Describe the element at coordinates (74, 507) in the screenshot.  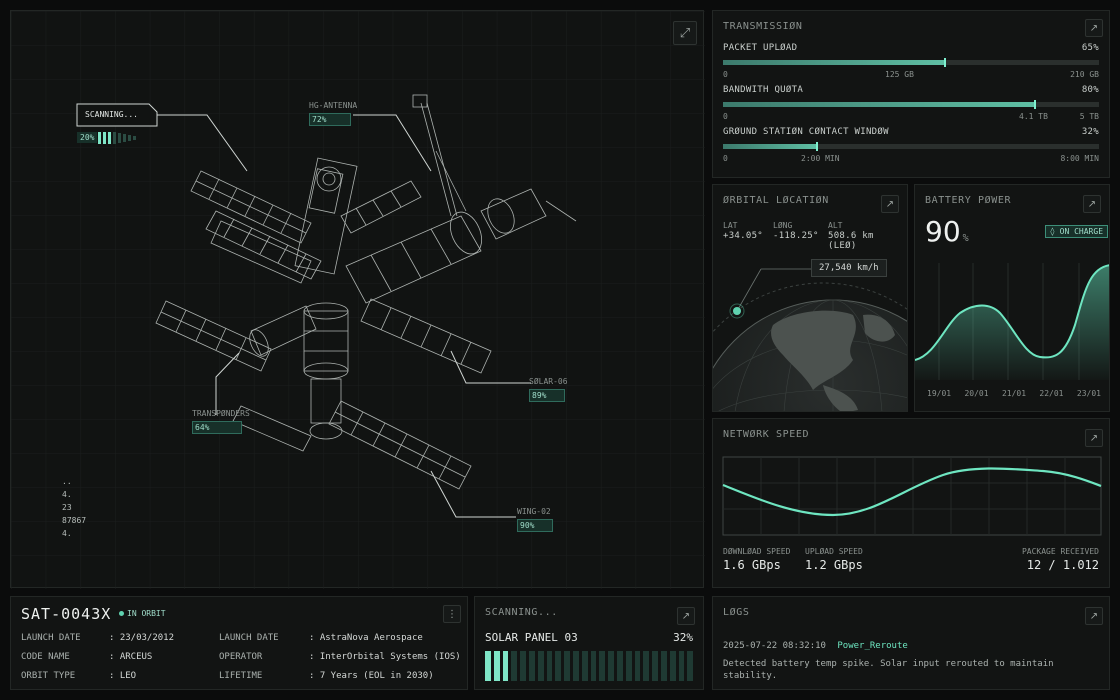
I see `data-readout: .. 4. 23 87867 4.` at that location.